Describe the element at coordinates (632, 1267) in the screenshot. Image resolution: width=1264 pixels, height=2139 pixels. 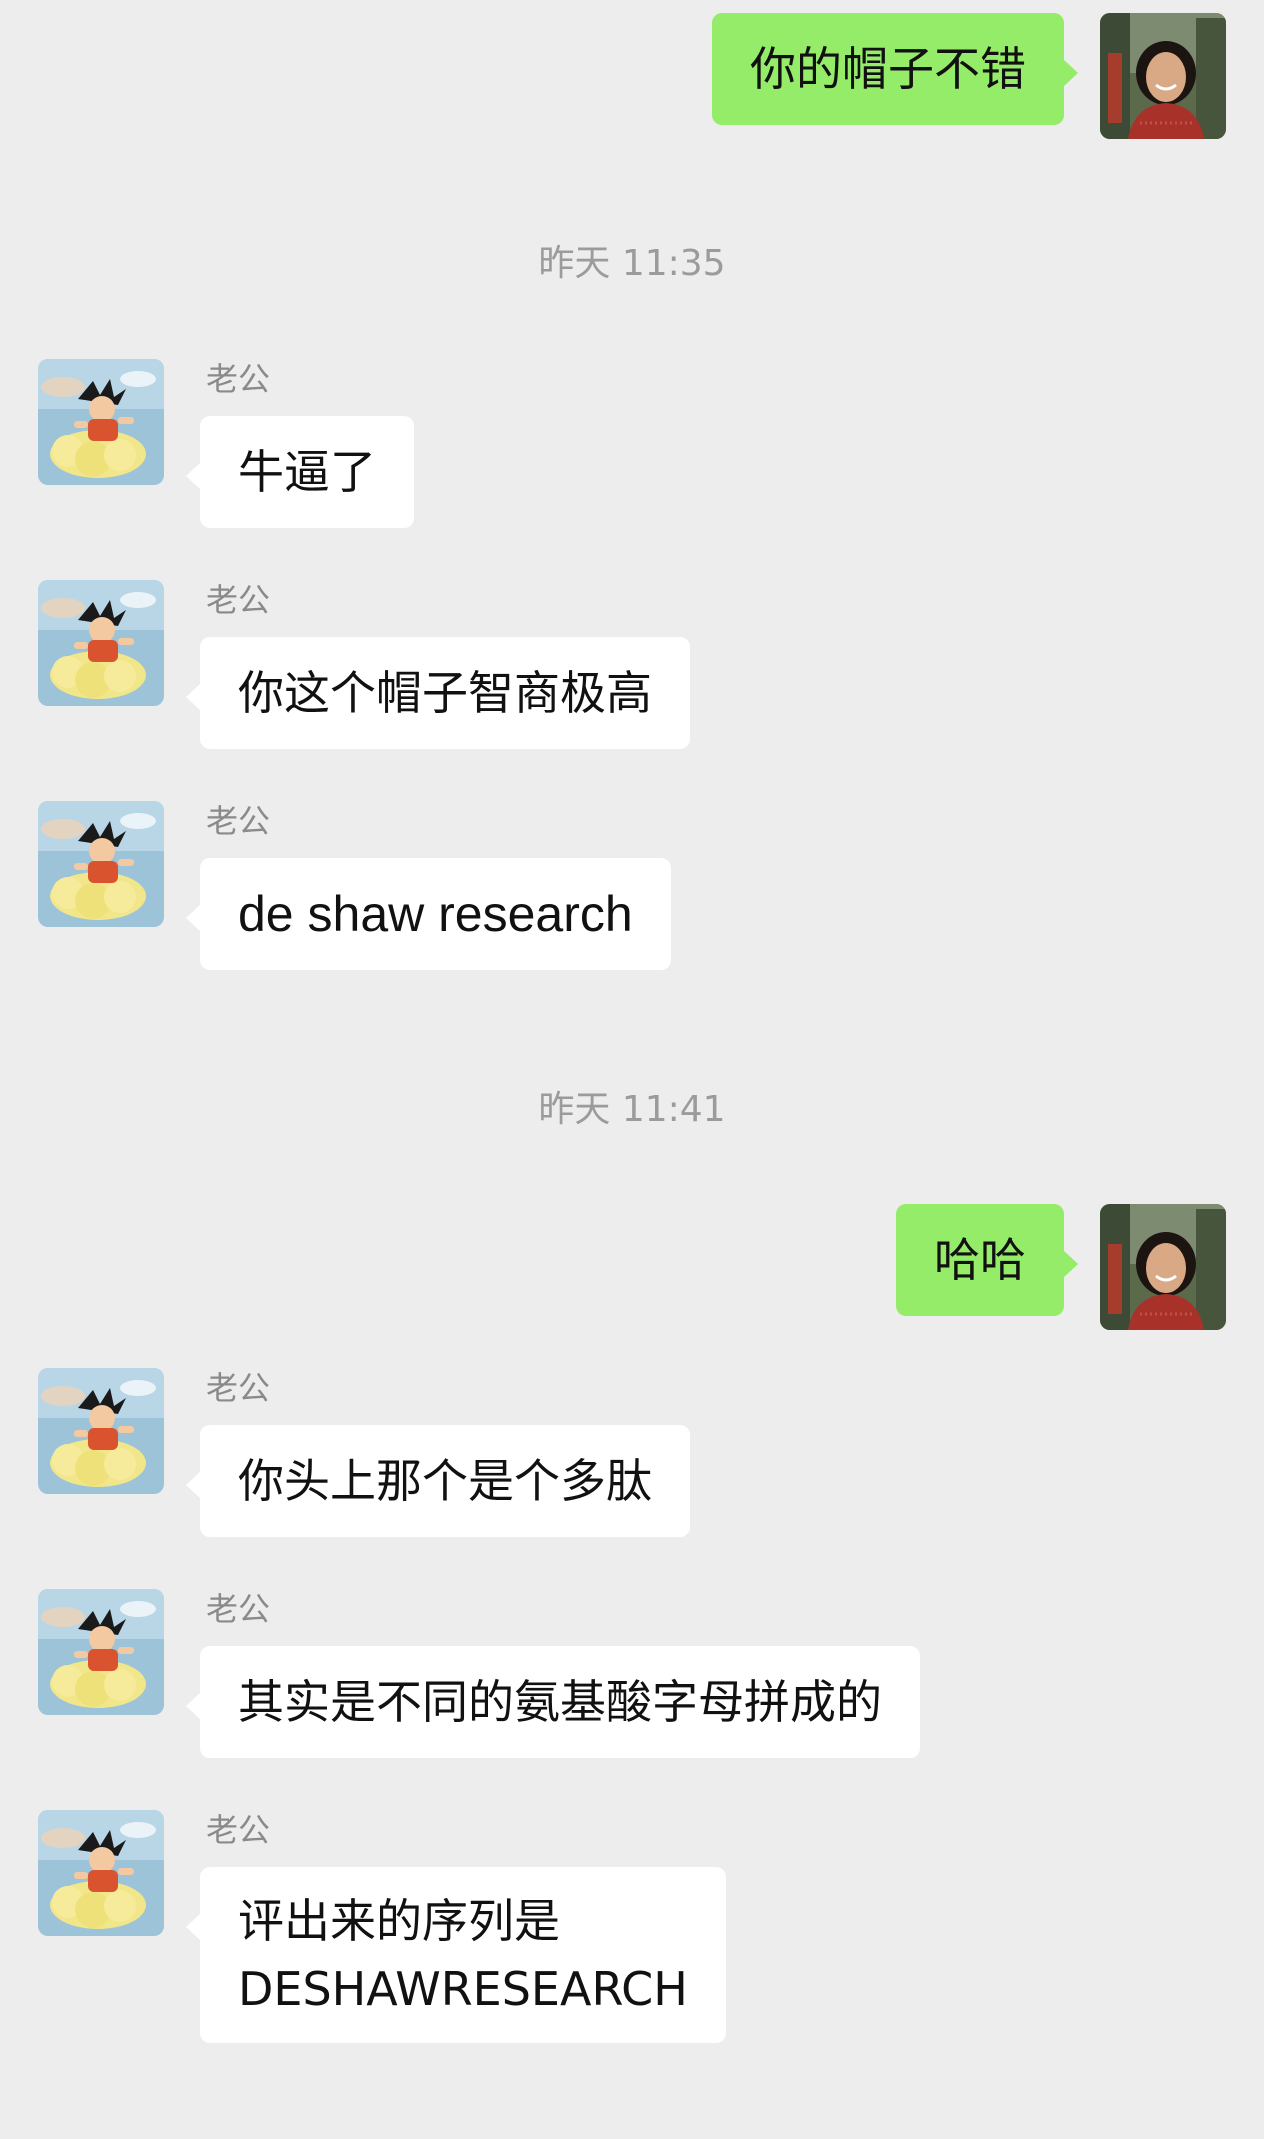
I see `message-row-outgoing: 哈哈` at that location.